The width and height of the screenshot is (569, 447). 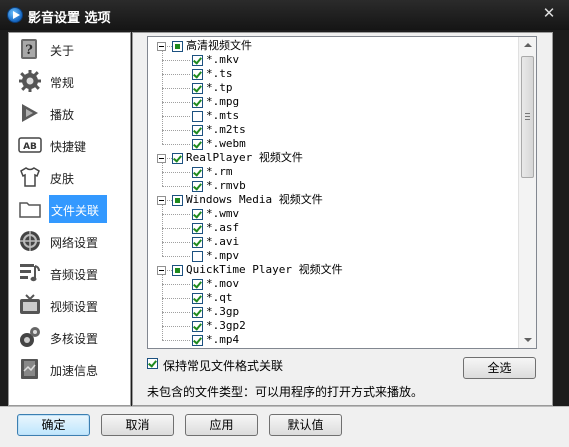 I want to click on file-type-label: *.qt, so click(x=219, y=297).